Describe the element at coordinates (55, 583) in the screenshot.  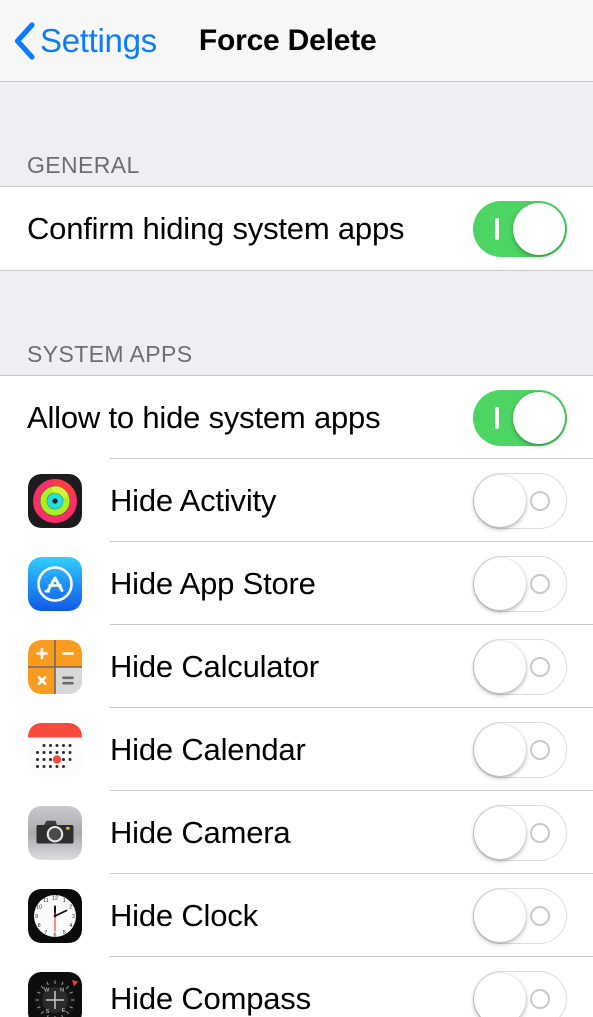
I see `app-store-app-icon` at that location.